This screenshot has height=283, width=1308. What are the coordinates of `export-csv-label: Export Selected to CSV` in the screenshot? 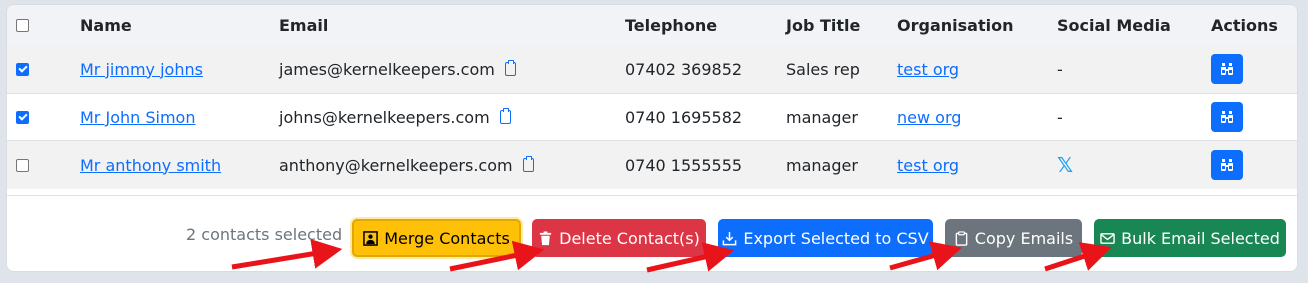 It's located at (836, 238).